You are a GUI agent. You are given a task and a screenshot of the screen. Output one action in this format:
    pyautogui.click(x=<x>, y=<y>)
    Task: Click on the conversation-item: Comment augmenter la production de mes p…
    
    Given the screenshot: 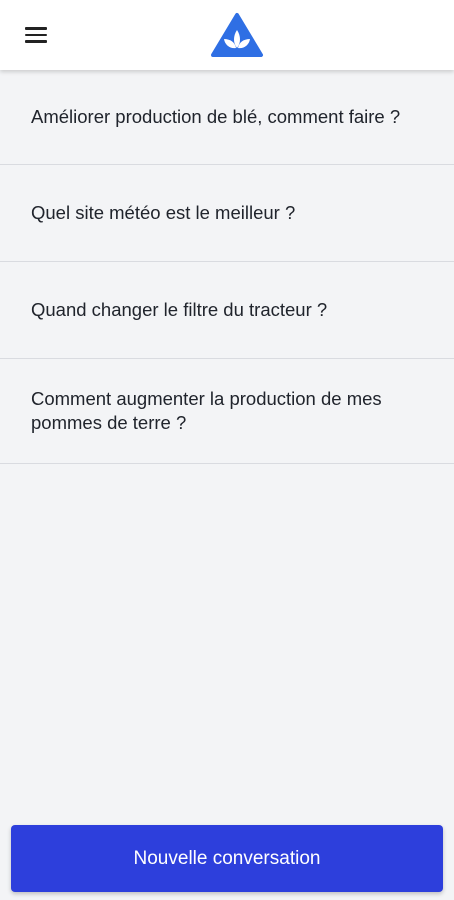 What is the action you would take?
    pyautogui.click(x=227, y=411)
    